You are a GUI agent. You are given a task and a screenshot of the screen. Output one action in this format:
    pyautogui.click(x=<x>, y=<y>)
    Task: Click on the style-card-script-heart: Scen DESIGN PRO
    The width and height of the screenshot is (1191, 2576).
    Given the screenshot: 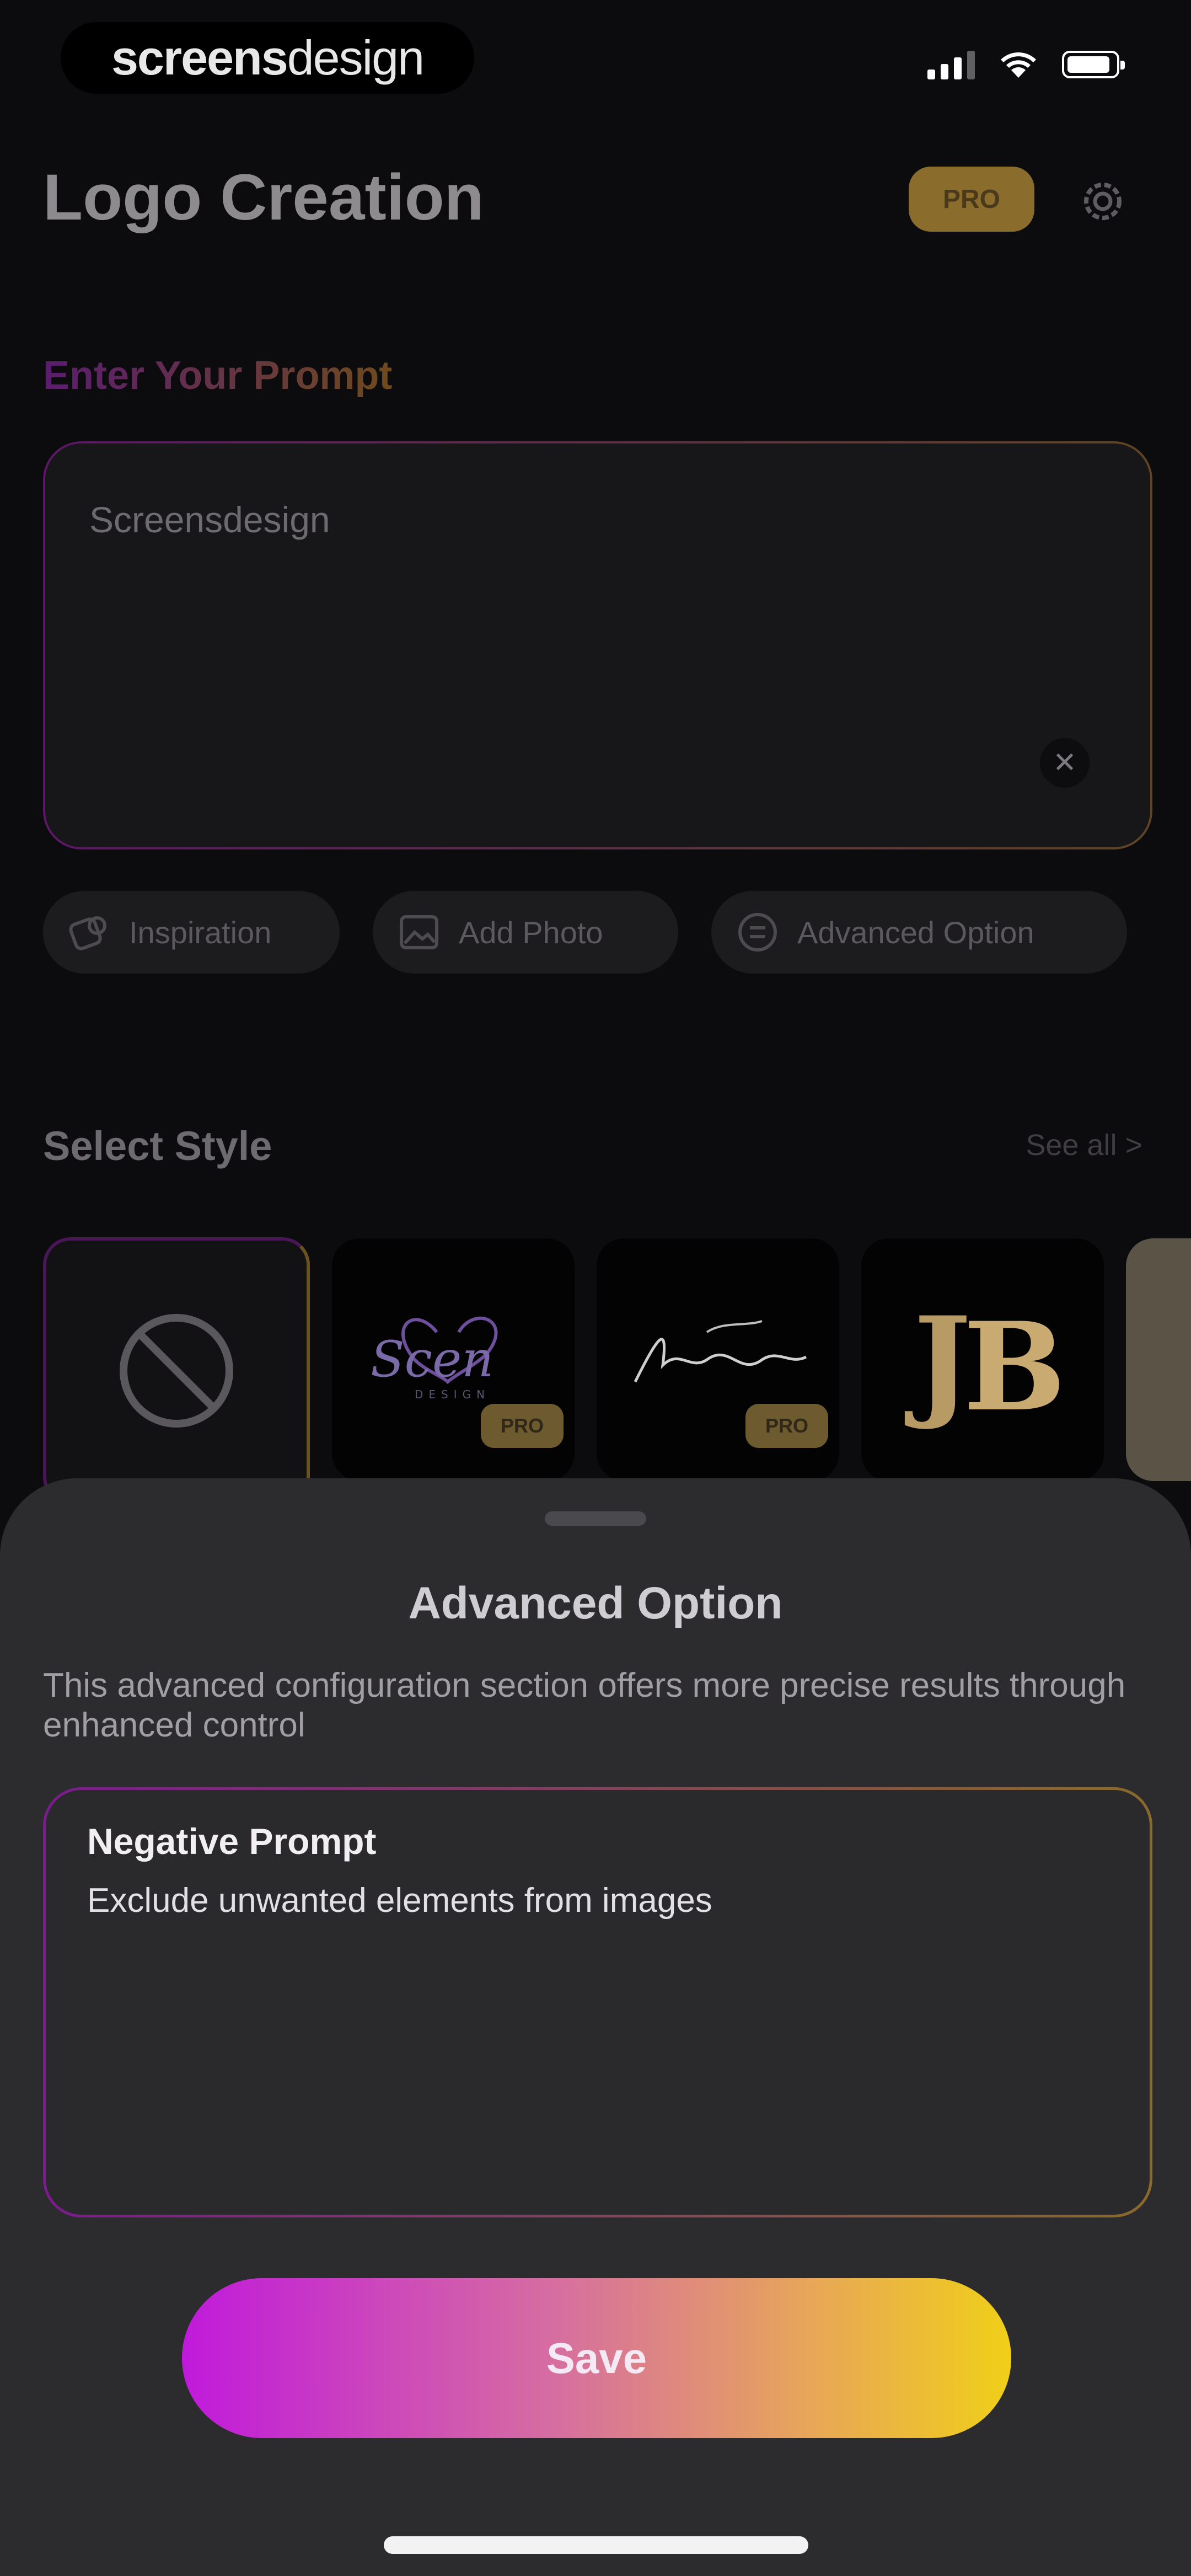 What is the action you would take?
    pyautogui.click(x=453, y=1359)
    